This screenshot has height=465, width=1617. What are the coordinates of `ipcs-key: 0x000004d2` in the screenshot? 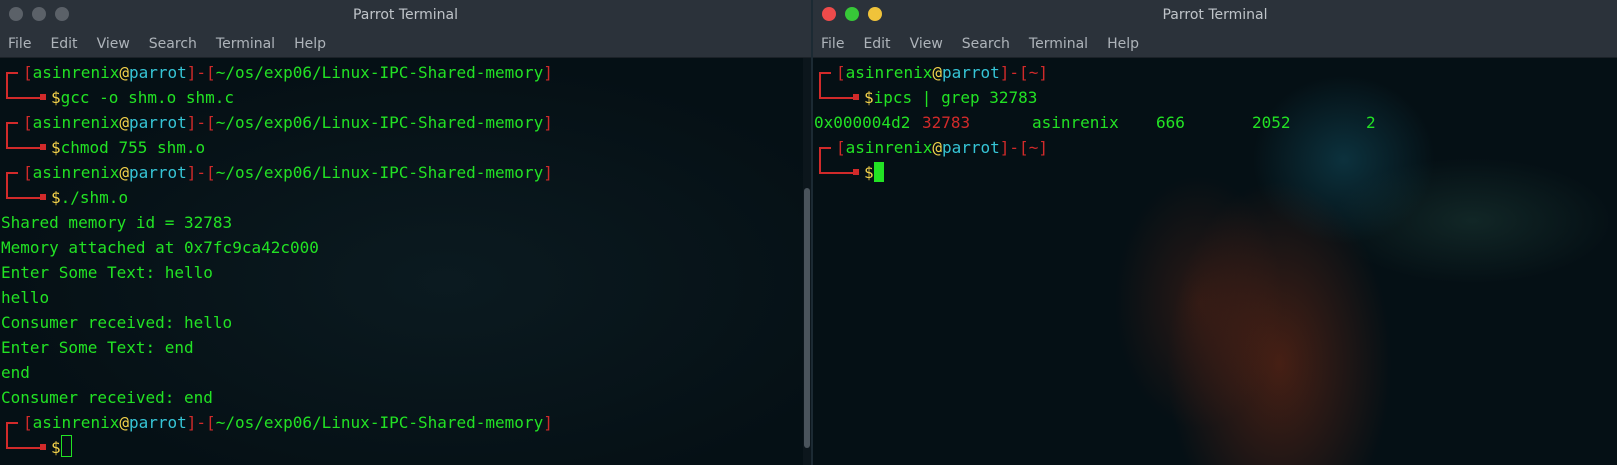 It's located at (862, 122).